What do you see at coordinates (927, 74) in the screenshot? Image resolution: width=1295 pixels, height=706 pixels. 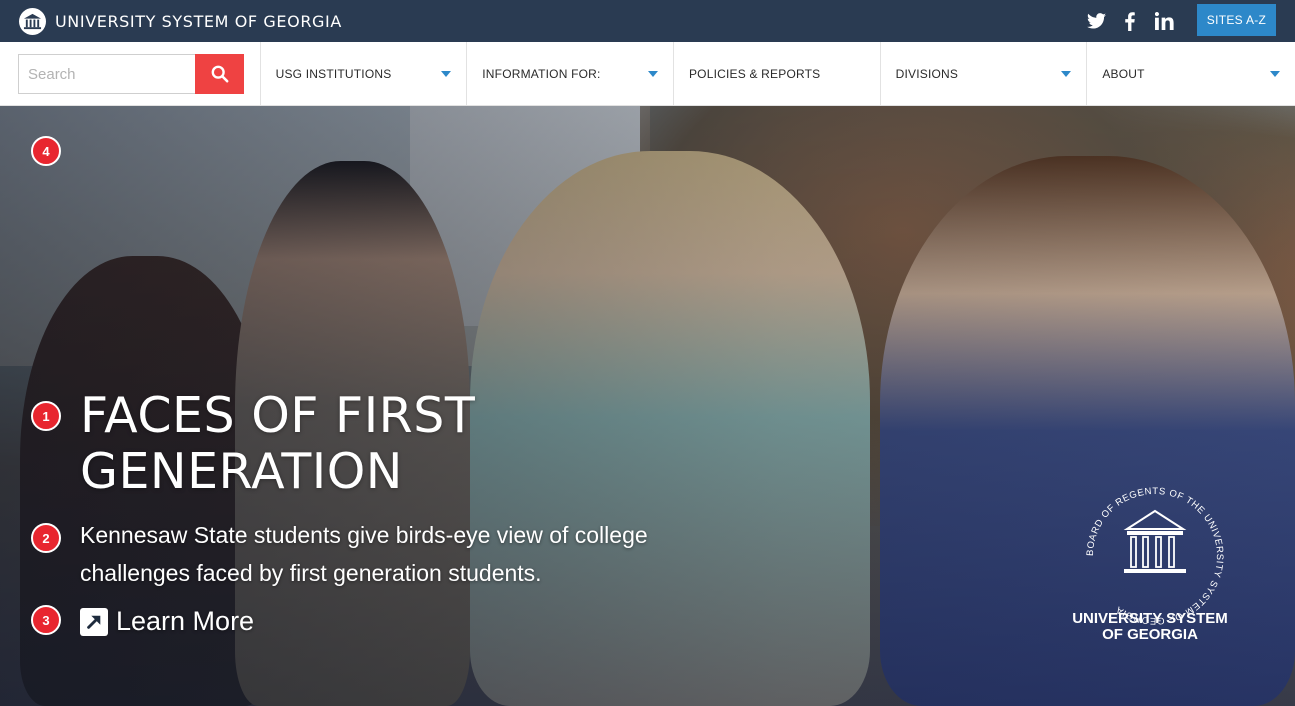 I see `nav-label: DIVISIONS` at bounding box center [927, 74].